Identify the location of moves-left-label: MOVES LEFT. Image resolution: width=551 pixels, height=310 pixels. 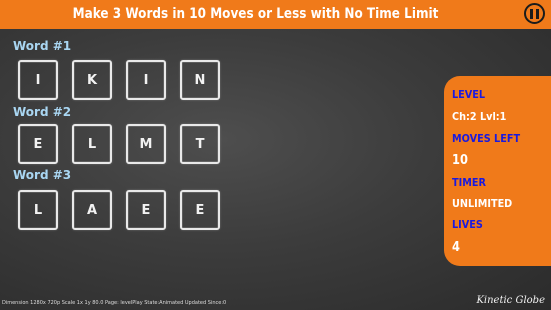
(486, 138).